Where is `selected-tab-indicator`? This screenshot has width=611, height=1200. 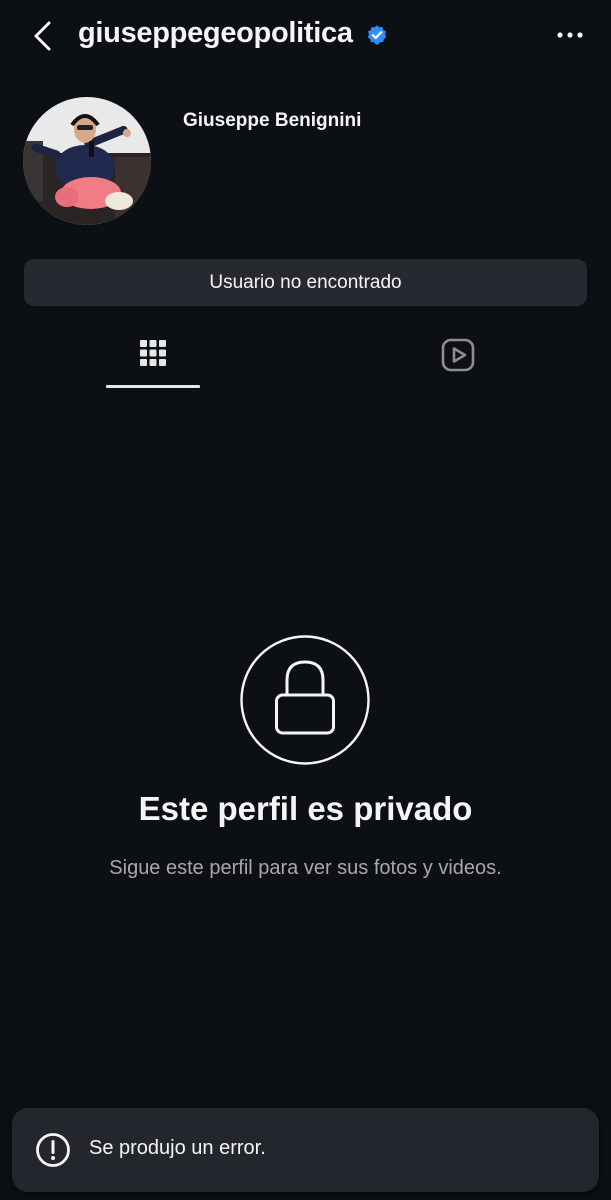 selected-tab-indicator is located at coordinates (153, 386).